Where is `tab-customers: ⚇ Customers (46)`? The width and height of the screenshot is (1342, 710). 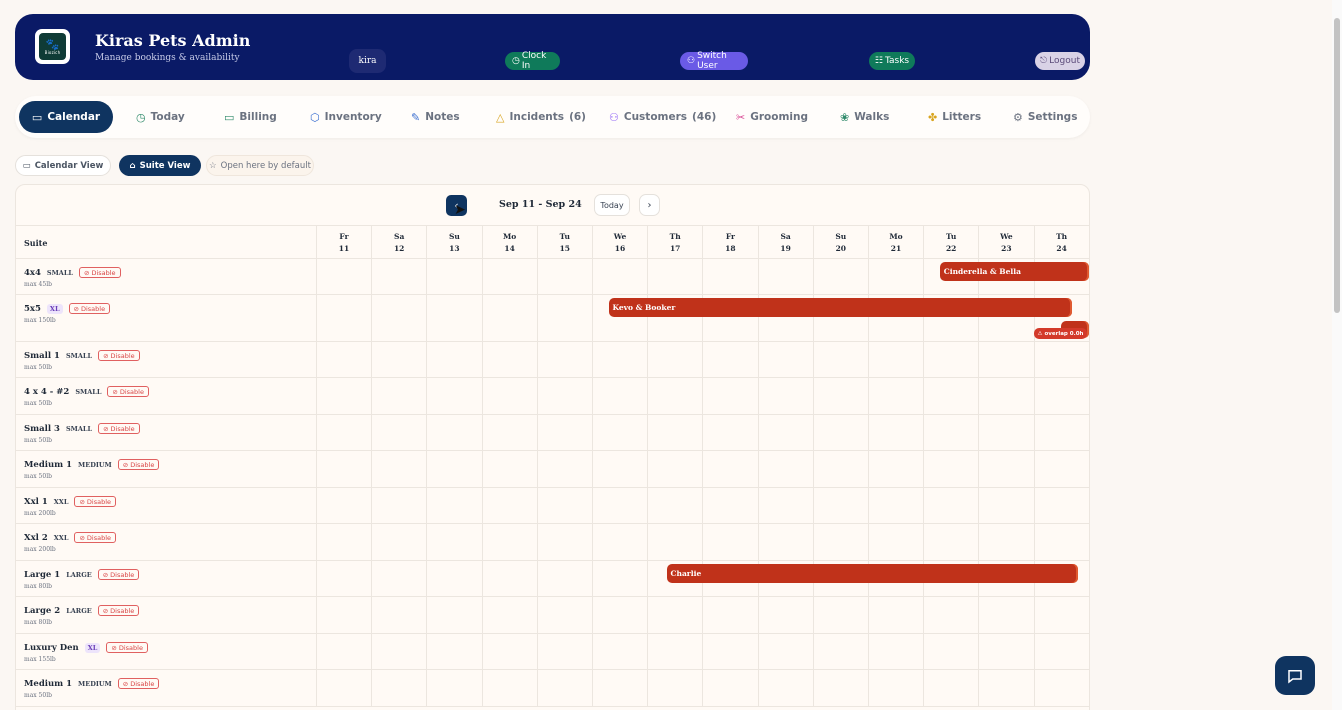
tab-customers: ⚇ Customers (46) is located at coordinates (662, 117).